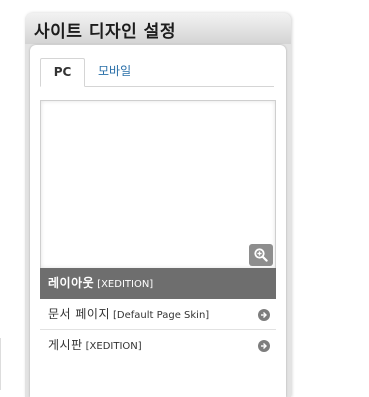 The image size is (369, 397). Describe the element at coordinates (157, 72) in the screenshot. I see `device-tabs: PC 모바일` at that location.